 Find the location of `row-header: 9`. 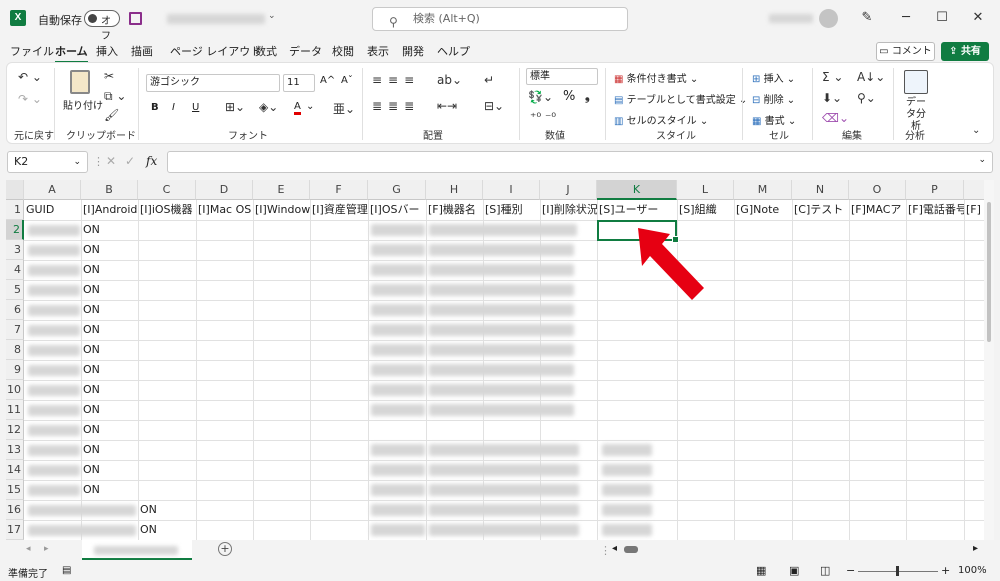

row-header: 9 is located at coordinates (15, 370).